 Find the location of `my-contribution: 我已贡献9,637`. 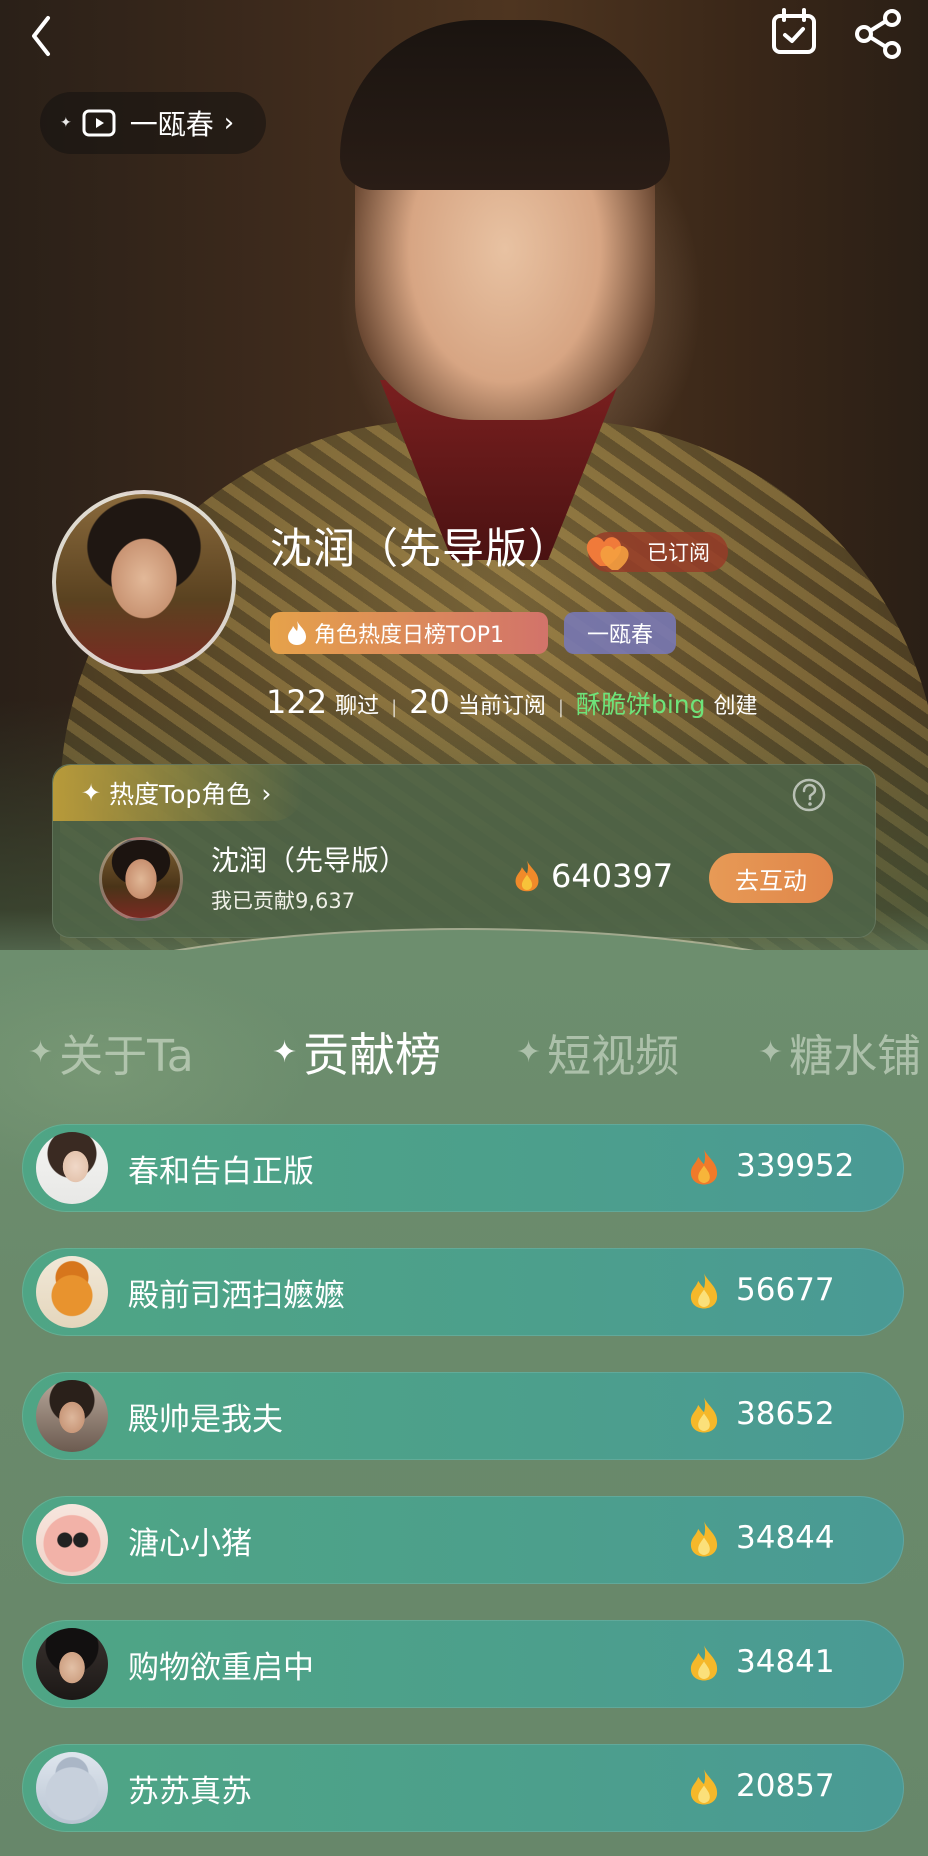

my-contribution: 我已贡献9,637 is located at coordinates (283, 901).